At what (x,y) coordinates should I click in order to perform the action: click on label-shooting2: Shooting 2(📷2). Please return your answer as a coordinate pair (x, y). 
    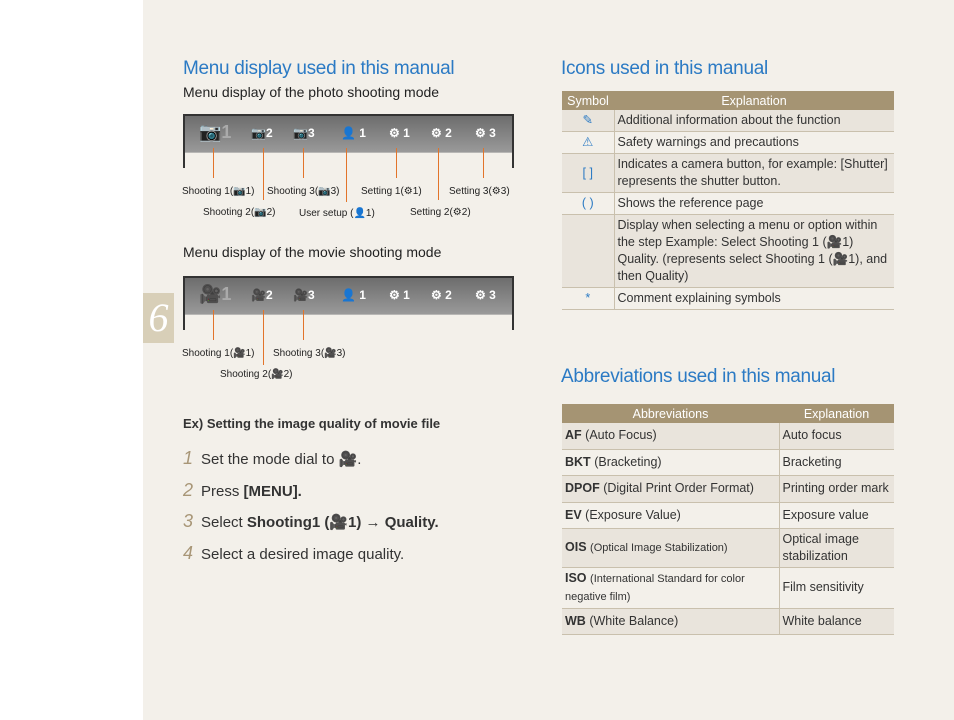
    Looking at the image, I should click on (239, 212).